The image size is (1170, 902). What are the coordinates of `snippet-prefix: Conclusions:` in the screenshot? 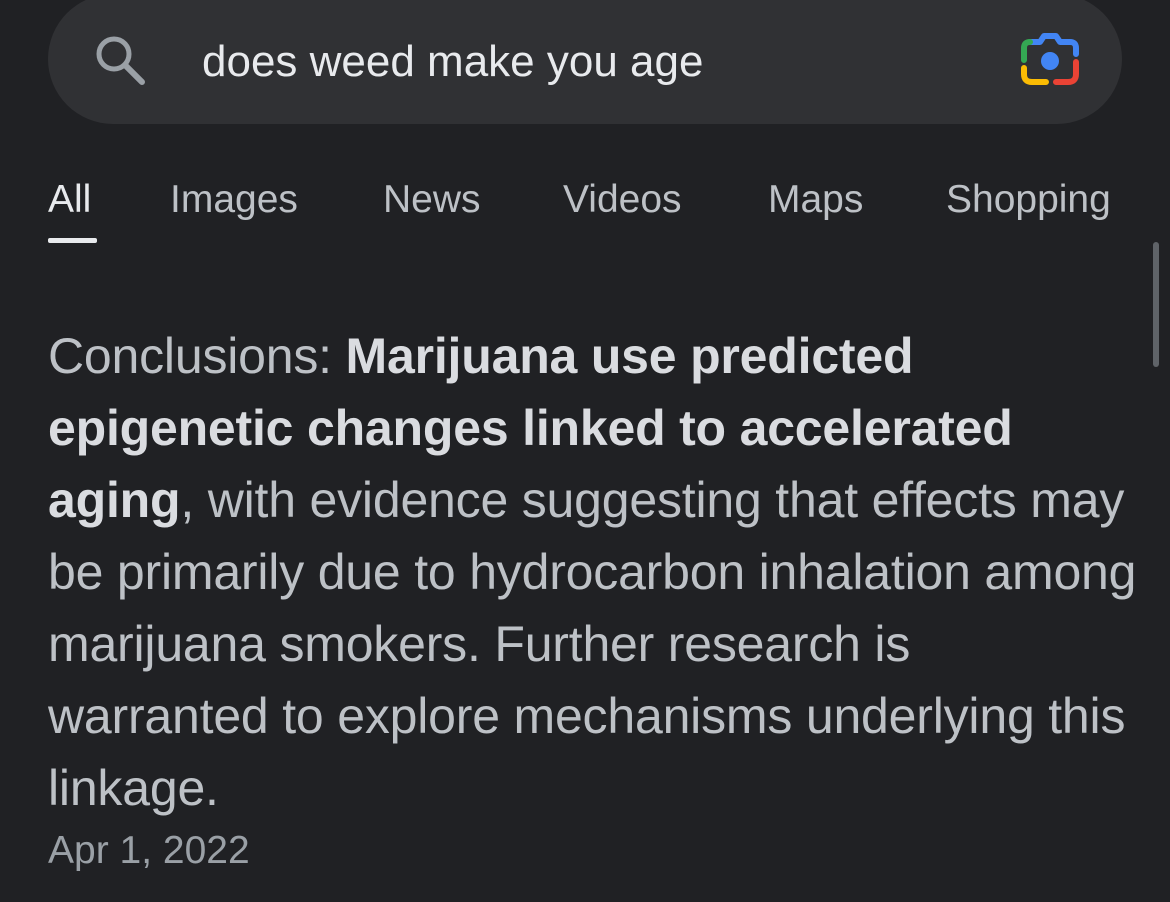 It's located at (197, 356).